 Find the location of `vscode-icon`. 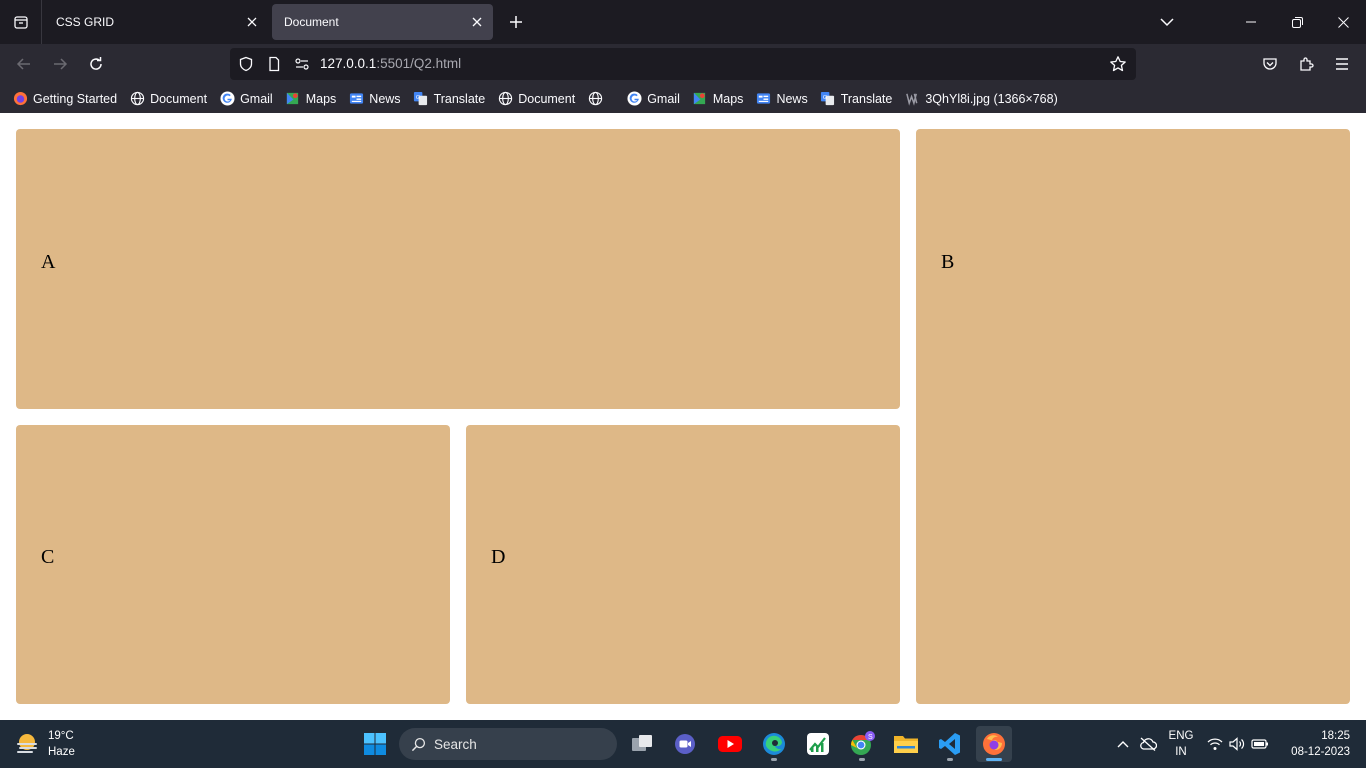

vscode-icon is located at coordinates (949, 744).